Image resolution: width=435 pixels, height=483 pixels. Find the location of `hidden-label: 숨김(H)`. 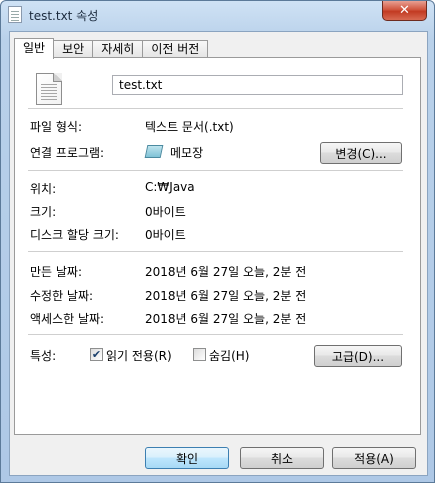

hidden-label: 숨김(H) is located at coordinates (229, 355).